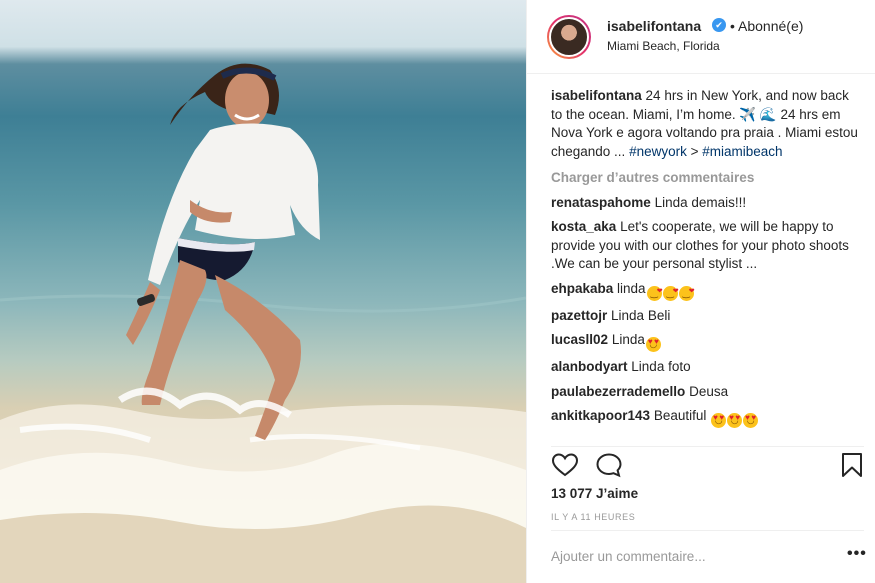  What do you see at coordinates (852, 467) in the screenshot?
I see `bookmark-icon` at bounding box center [852, 467].